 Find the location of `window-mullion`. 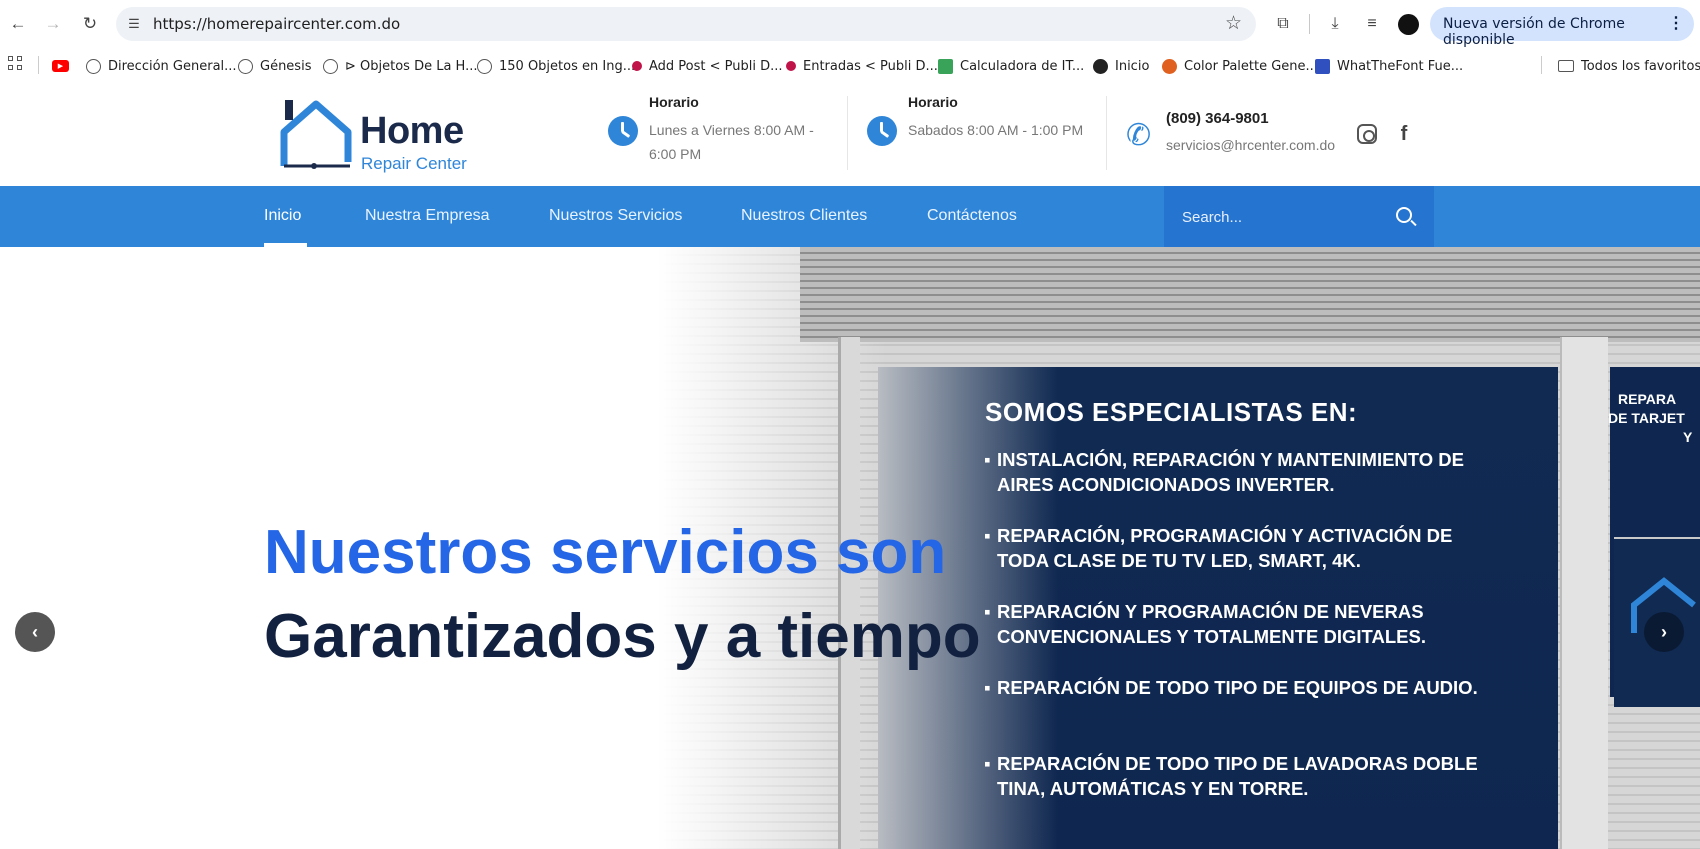

window-mullion is located at coordinates (1584, 593).